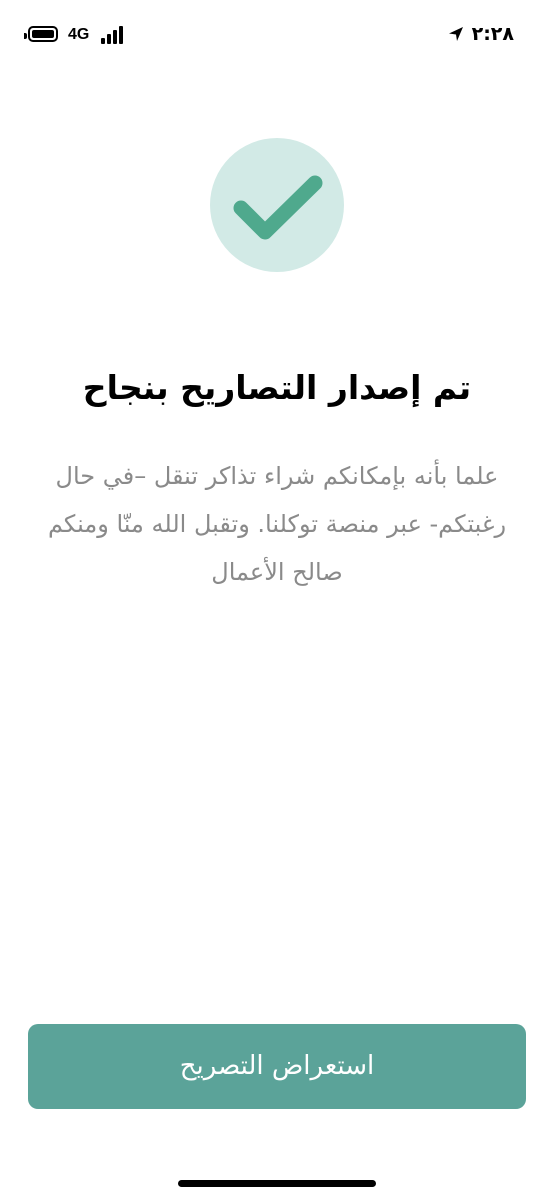 This screenshot has height=1200, width=554. Describe the element at coordinates (277, 1066) in the screenshot. I see `view-permit-button: استعراض التصريح` at that location.